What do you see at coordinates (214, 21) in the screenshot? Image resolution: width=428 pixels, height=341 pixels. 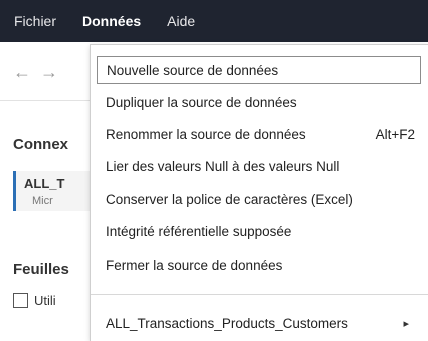 I see `menu-bar: Fichier Données Aide` at bounding box center [214, 21].